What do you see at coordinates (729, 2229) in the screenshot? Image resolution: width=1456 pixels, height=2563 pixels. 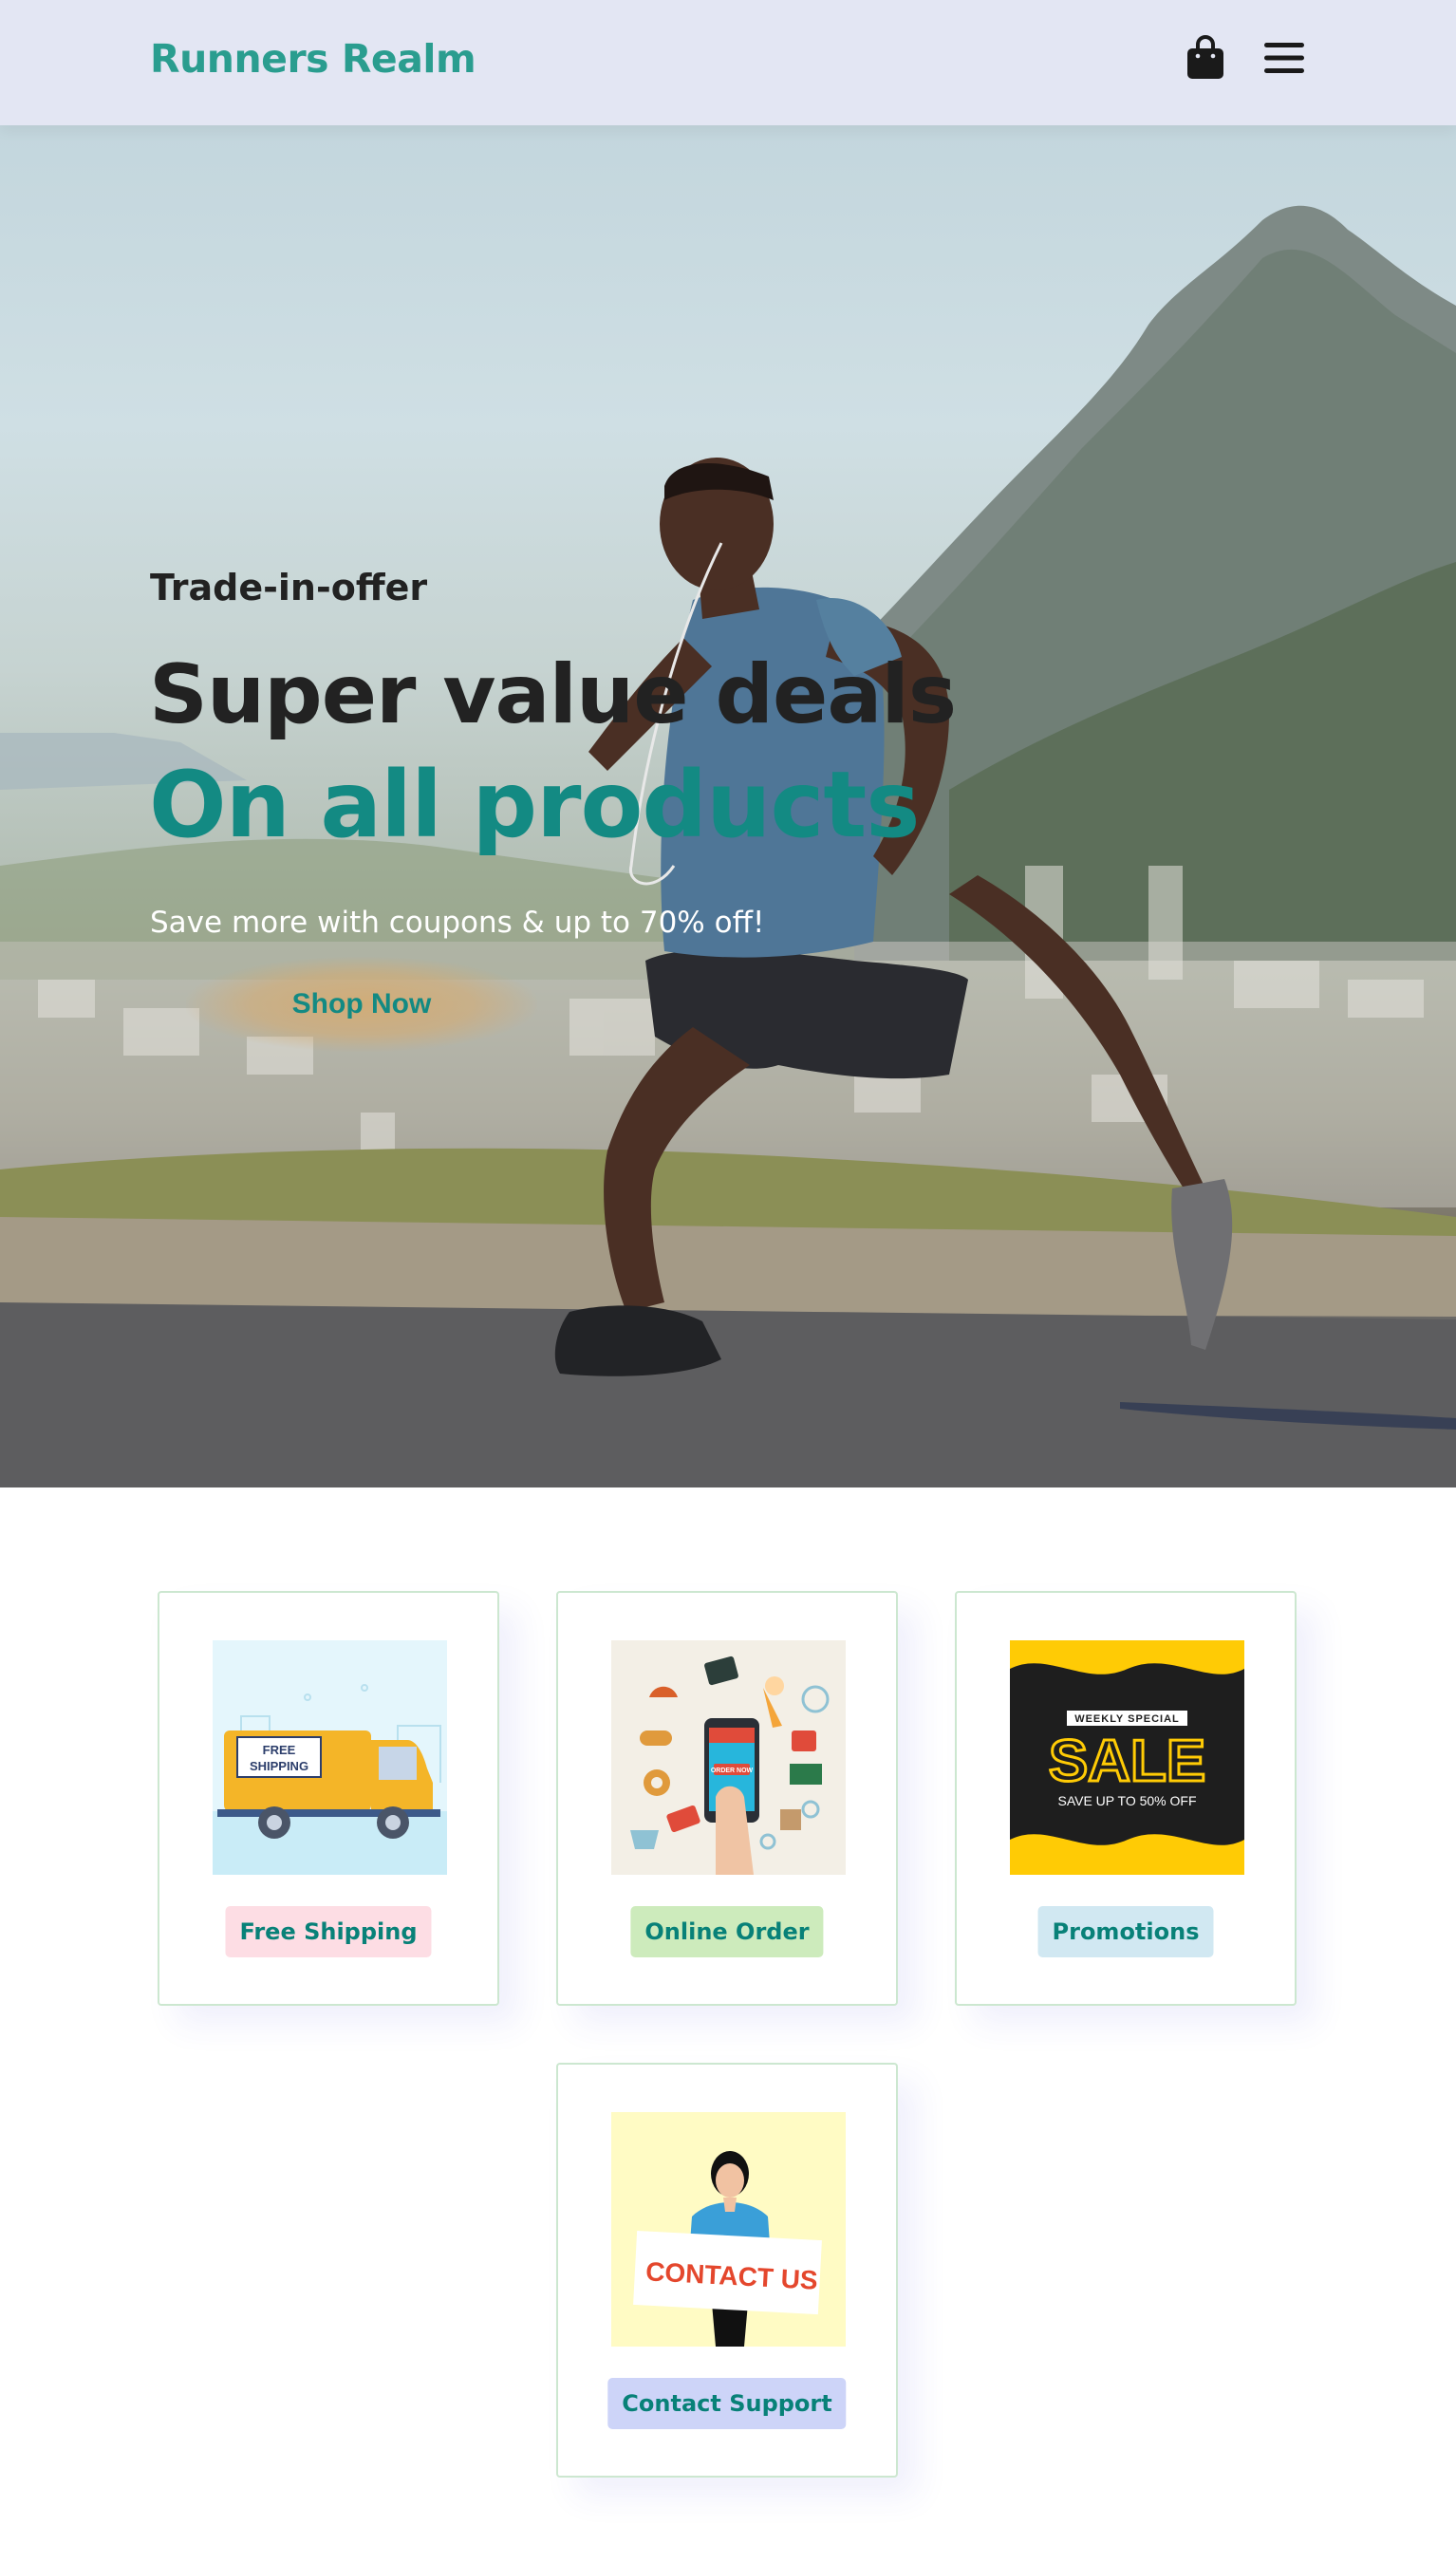 I see `contact-us-icon: CONTACT US` at bounding box center [729, 2229].